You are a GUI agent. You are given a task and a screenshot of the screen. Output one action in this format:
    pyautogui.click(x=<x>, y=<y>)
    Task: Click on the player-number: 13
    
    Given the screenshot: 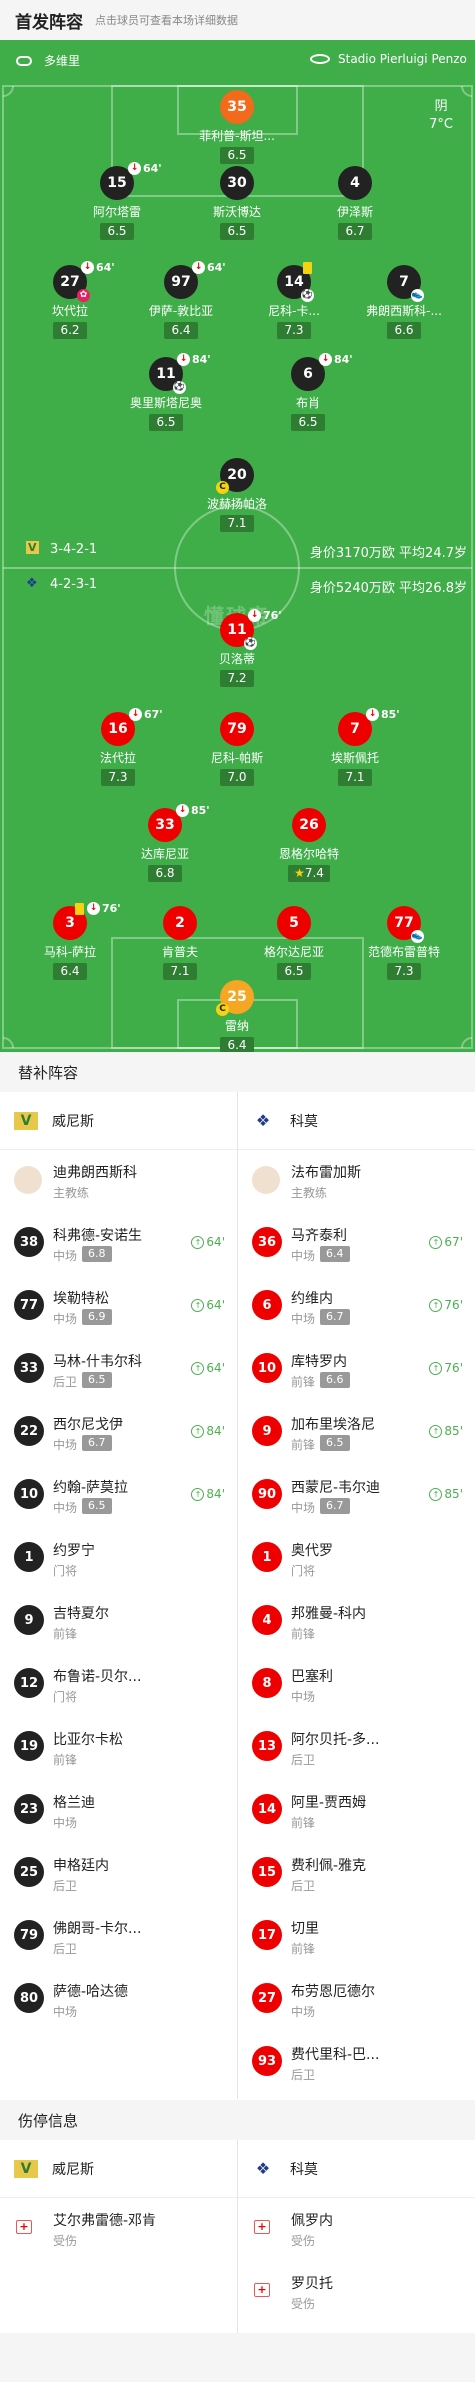 What is the action you would take?
    pyautogui.click(x=267, y=1746)
    